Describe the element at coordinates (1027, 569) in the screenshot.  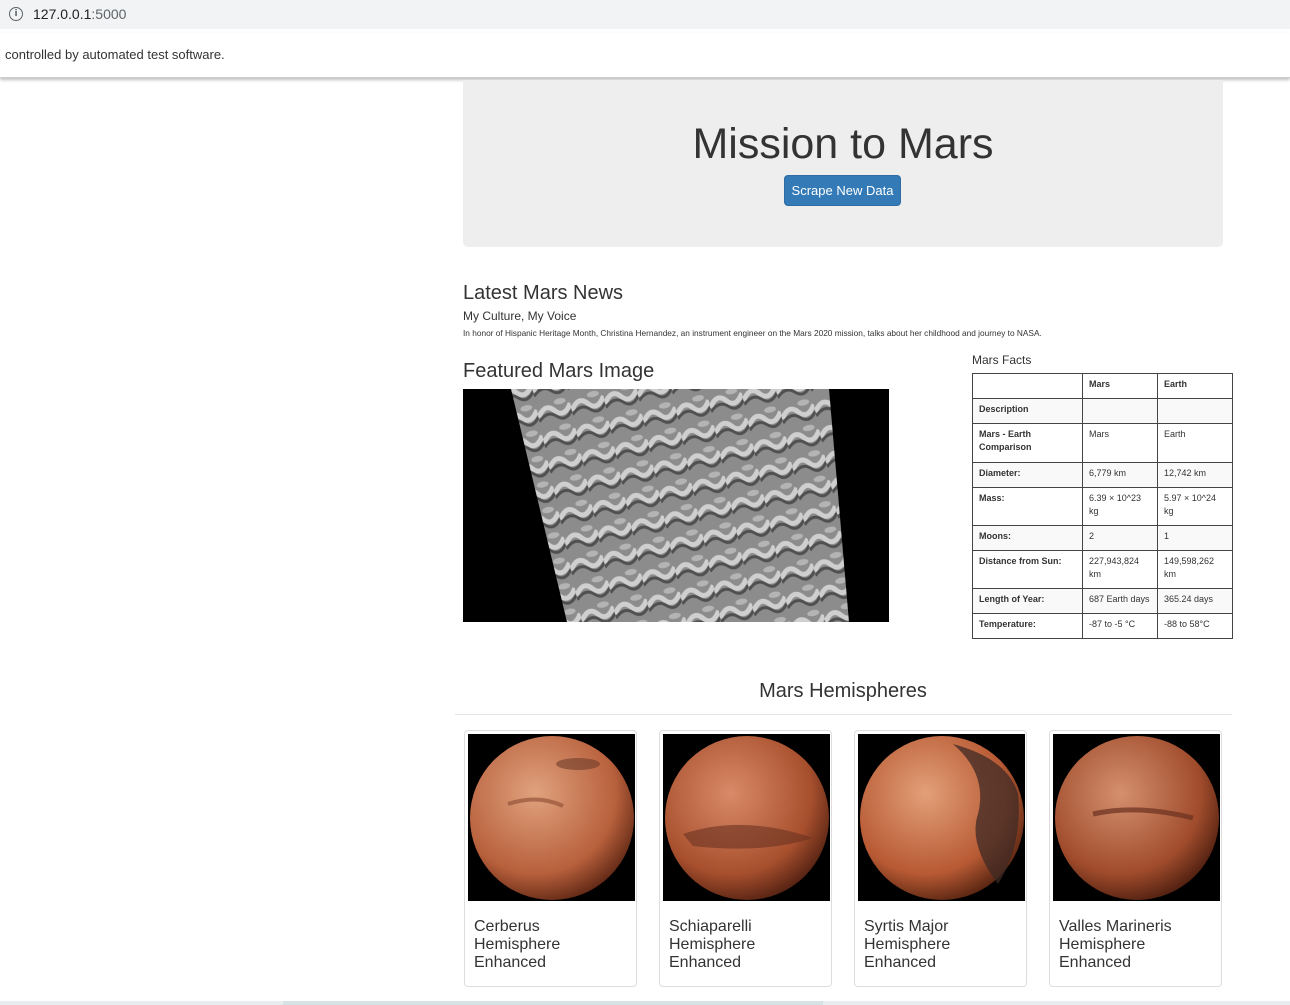
I see `row-label: Distance from Sun:` at that location.